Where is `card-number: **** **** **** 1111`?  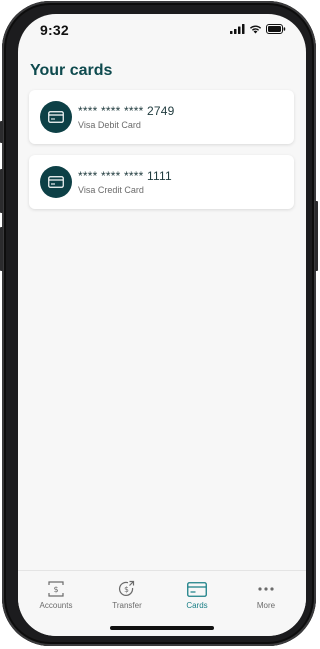
card-number: **** **** **** 1111 is located at coordinates (125, 176).